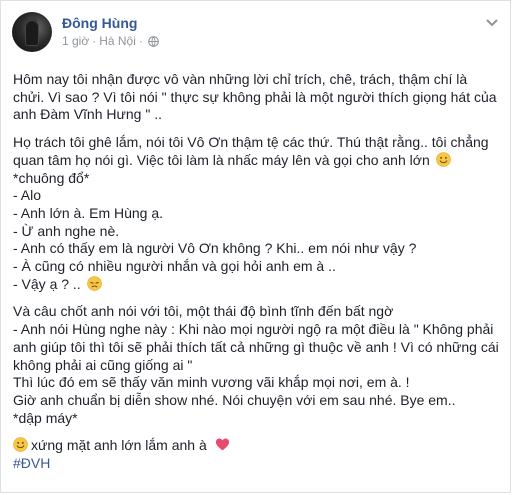  Describe the element at coordinates (254, 446) in the screenshot. I see `closing-line: xứng mặt anh lớn lắm anh à` at that location.